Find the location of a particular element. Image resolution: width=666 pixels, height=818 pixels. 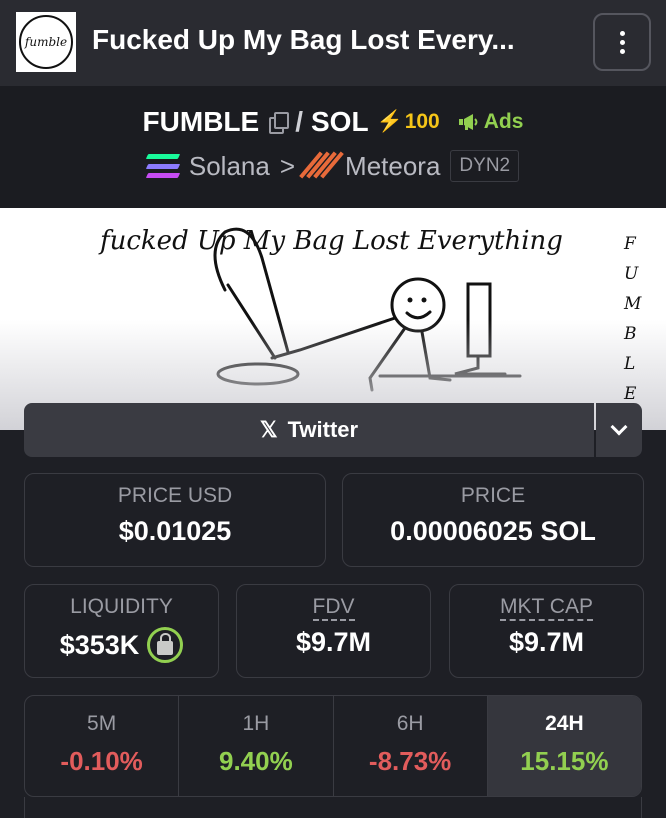

chevron-down-icon is located at coordinates (619, 427).